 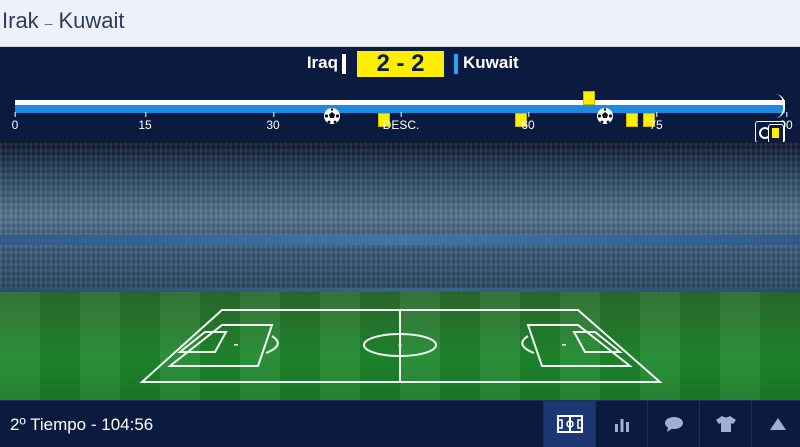 What do you see at coordinates (91, 20) in the screenshot?
I see `away-team-name: Kuwait` at bounding box center [91, 20].